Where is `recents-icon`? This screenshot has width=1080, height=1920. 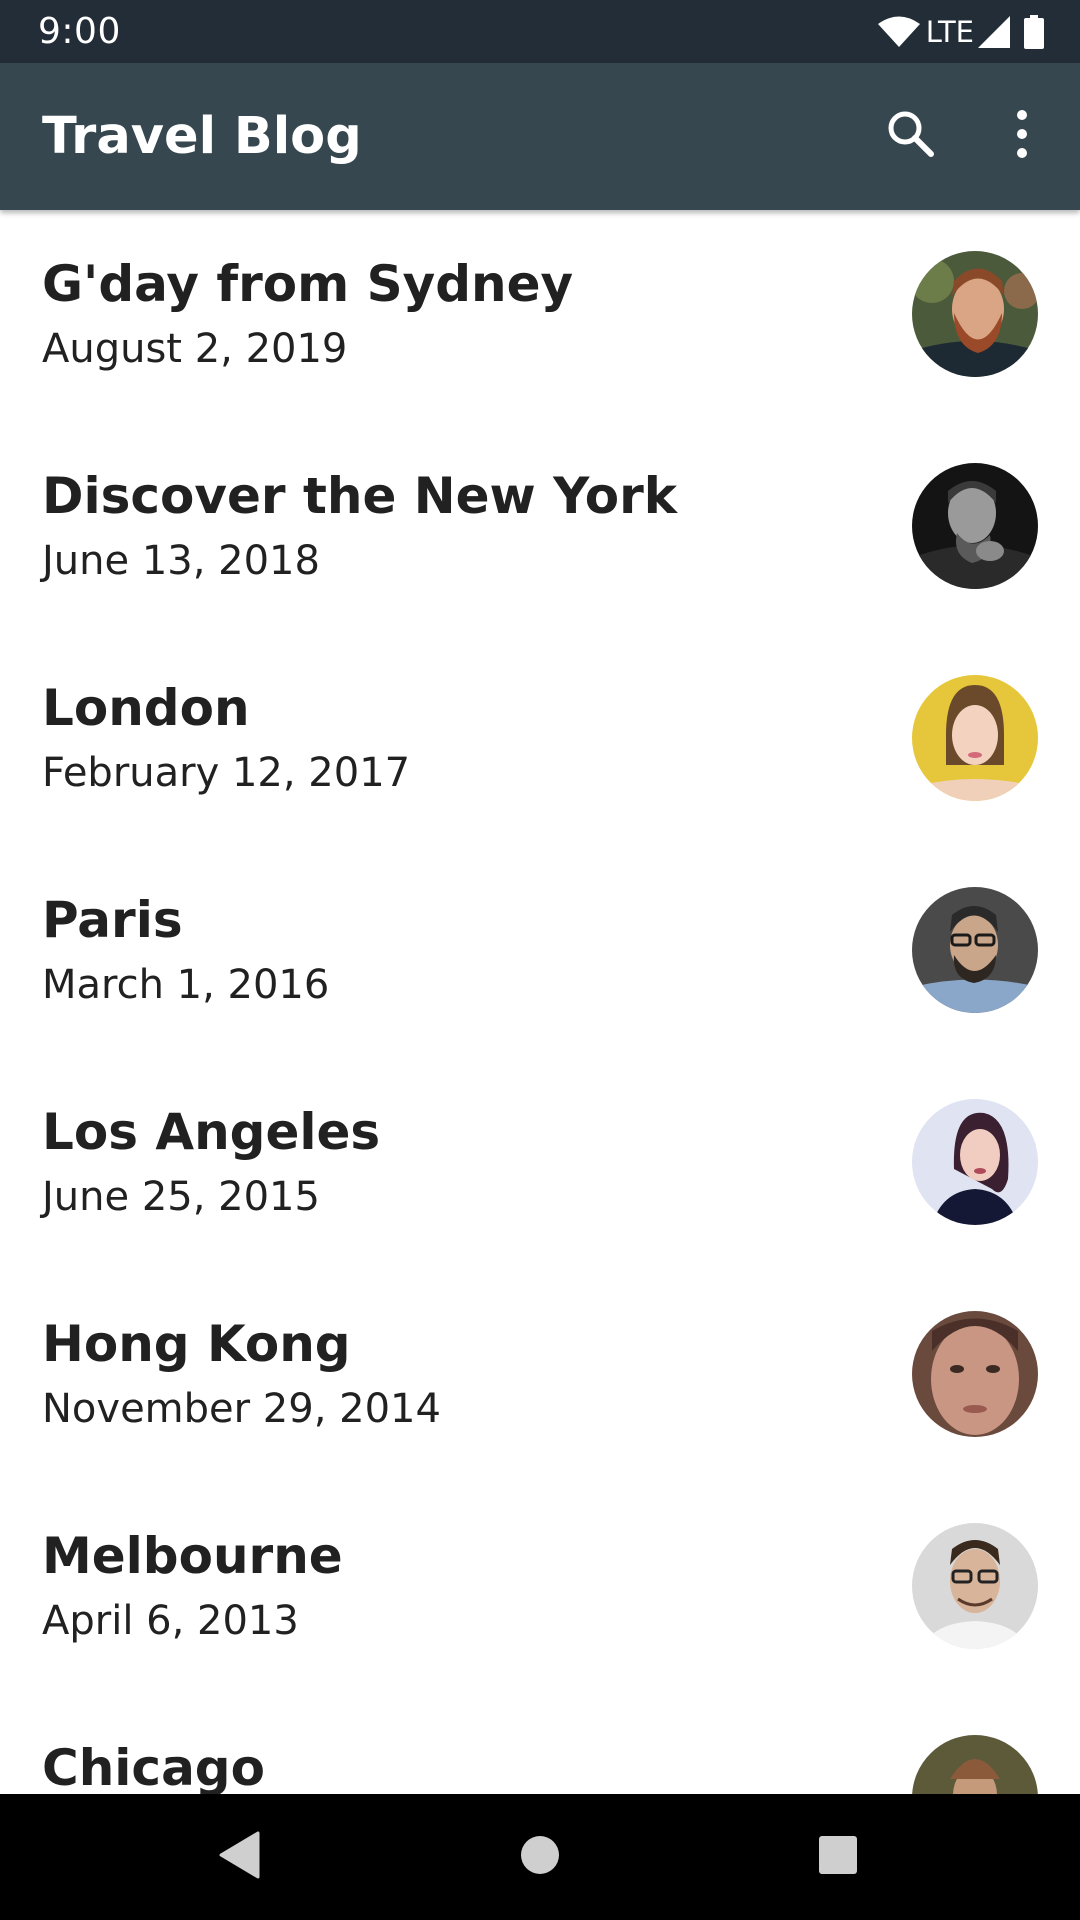 recents-icon is located at coordinates (838, 1857).